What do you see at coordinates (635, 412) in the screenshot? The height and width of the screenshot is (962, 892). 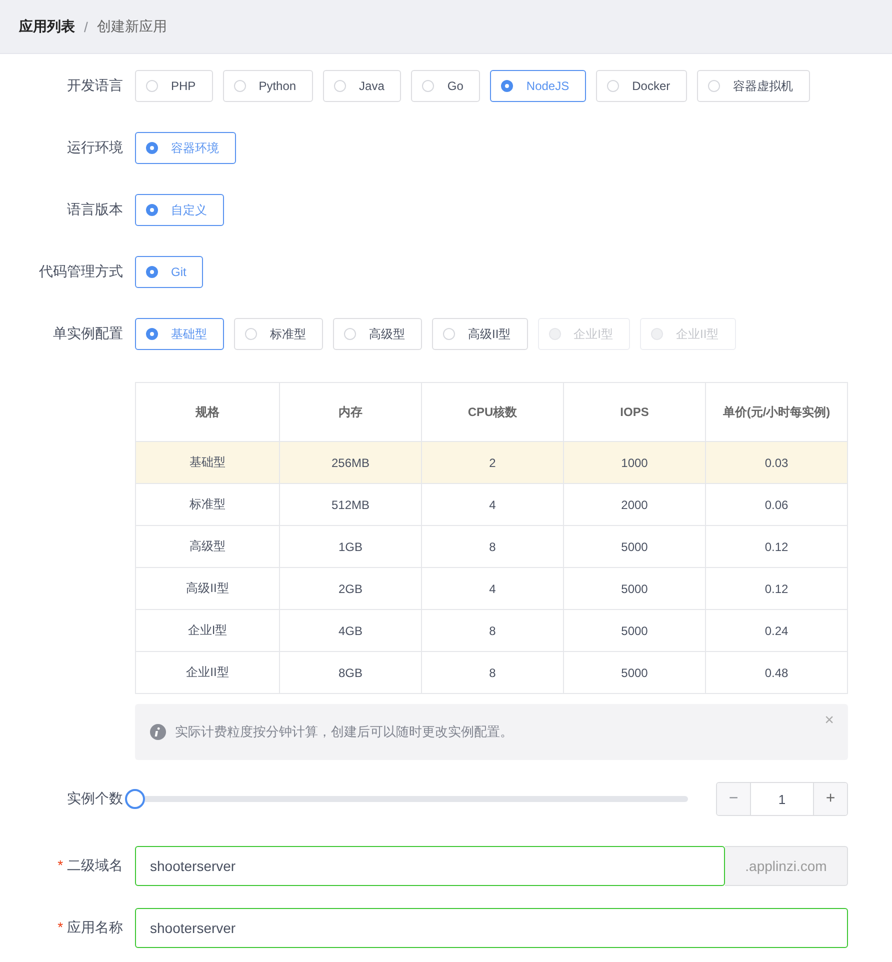 I see `column-header: IOPS` at bounding box center [635, 412].